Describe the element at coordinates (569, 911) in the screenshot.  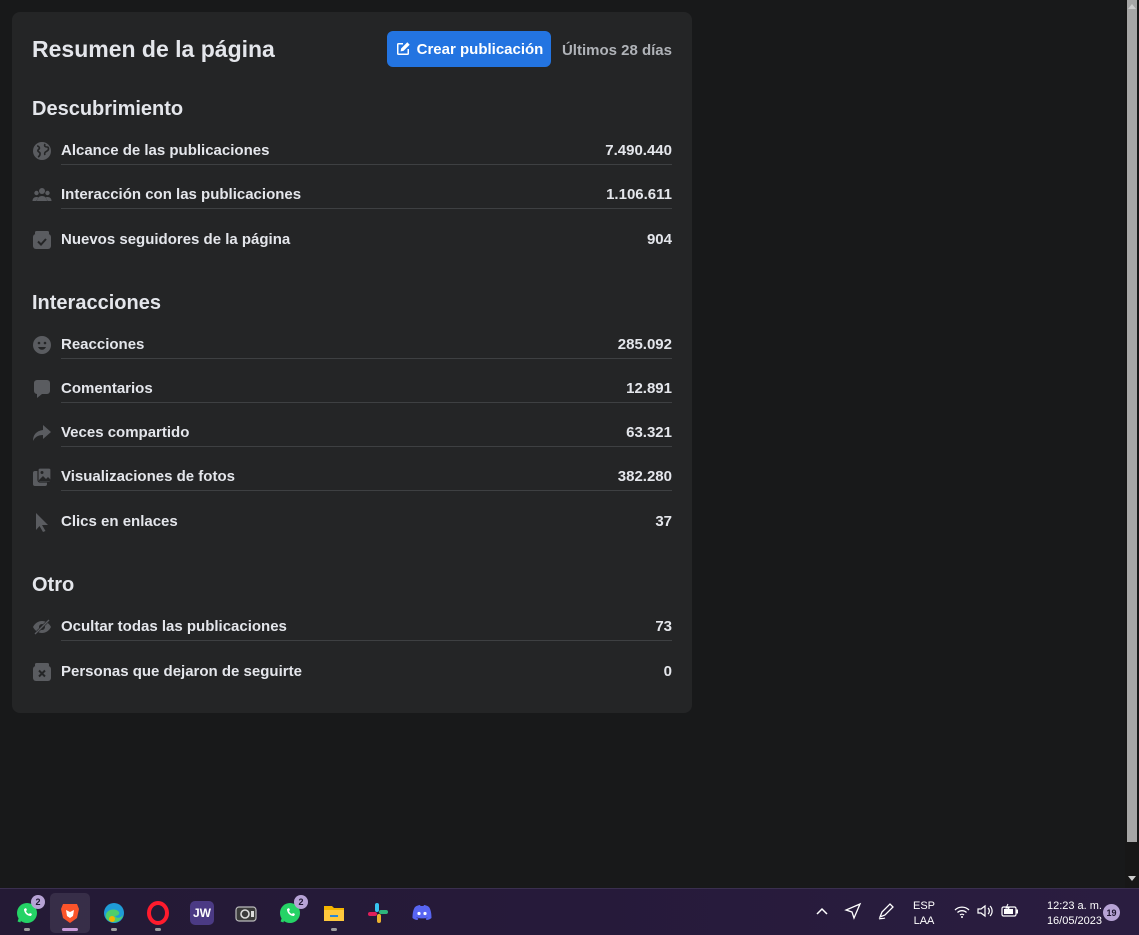
I see `windows-taskbar: 2 JW 2 ESP LAA 12:23 a. m. 16/05/2023 19` at that location.